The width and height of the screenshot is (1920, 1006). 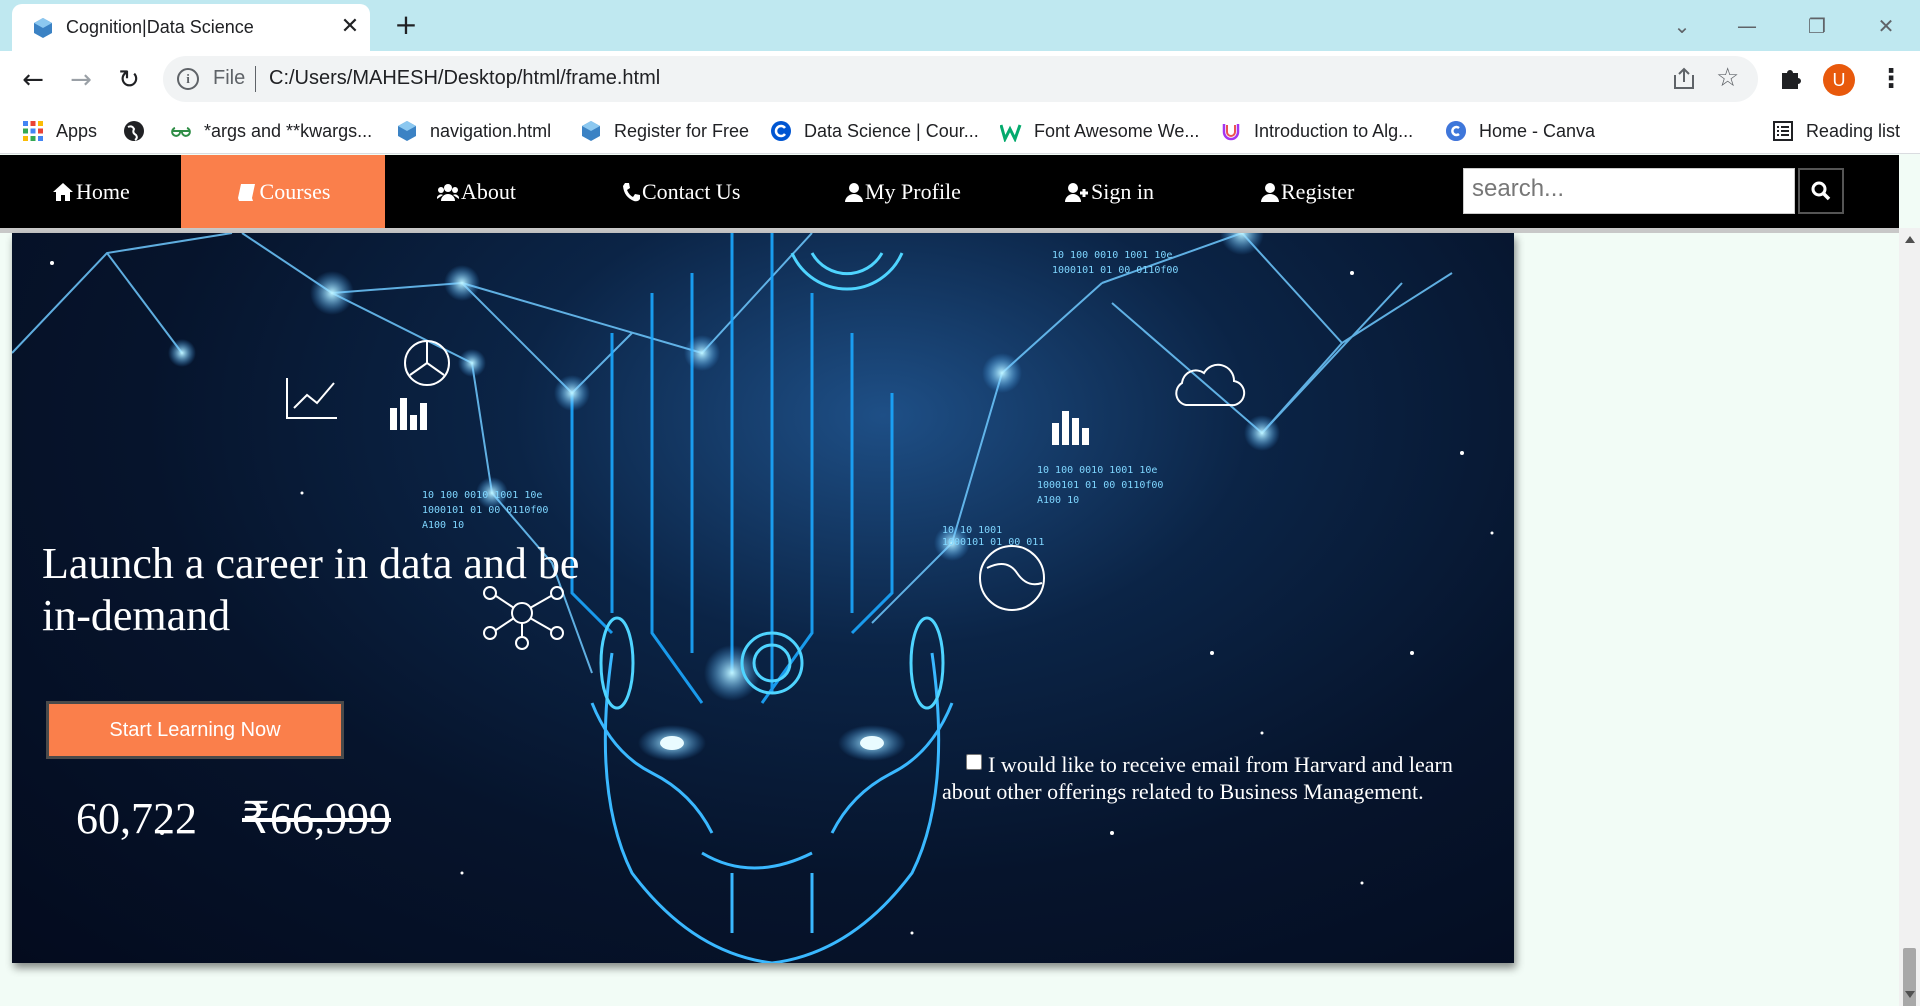 I want to click on back-arrow-icon: ←, so click(x=33, y=80).